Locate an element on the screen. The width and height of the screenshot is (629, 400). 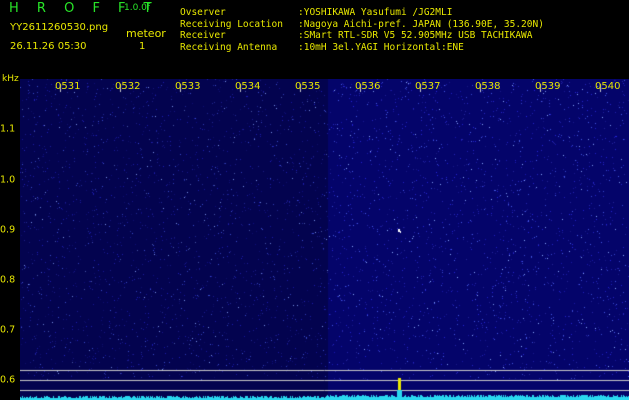
observer-row: Ovserver :YOSHIKAWA Yasufumi /JG2MLI is located at coordinates (362, 13).